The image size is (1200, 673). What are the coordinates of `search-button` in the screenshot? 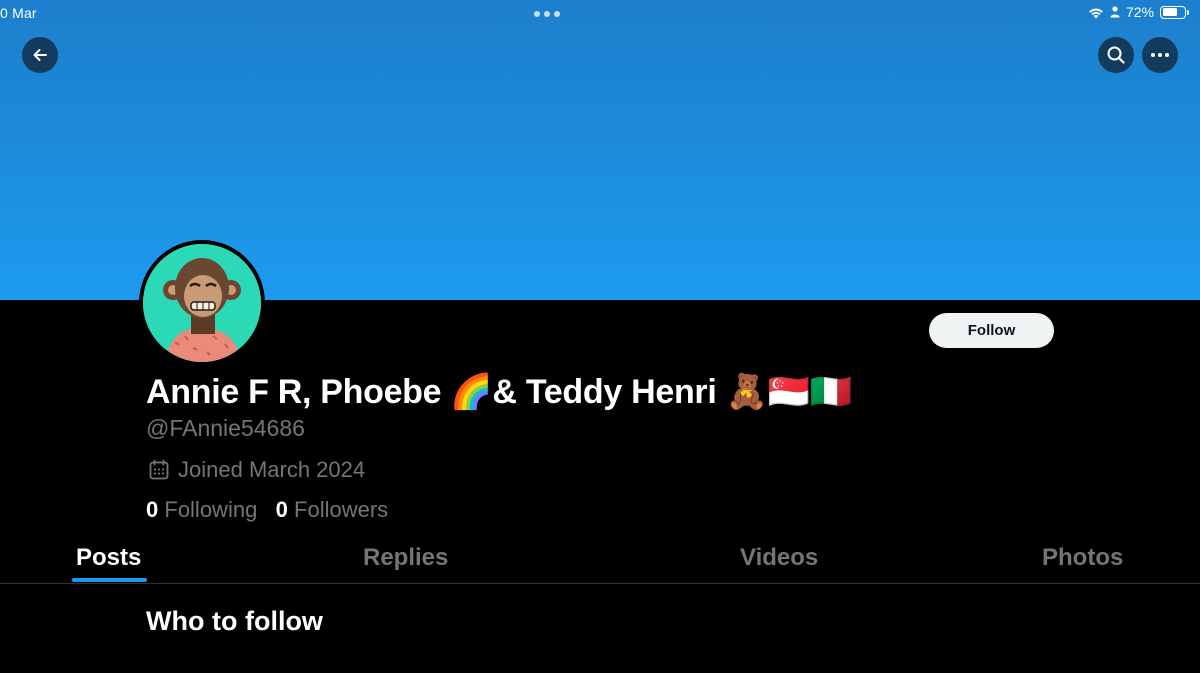 It's located at (1116, 55).